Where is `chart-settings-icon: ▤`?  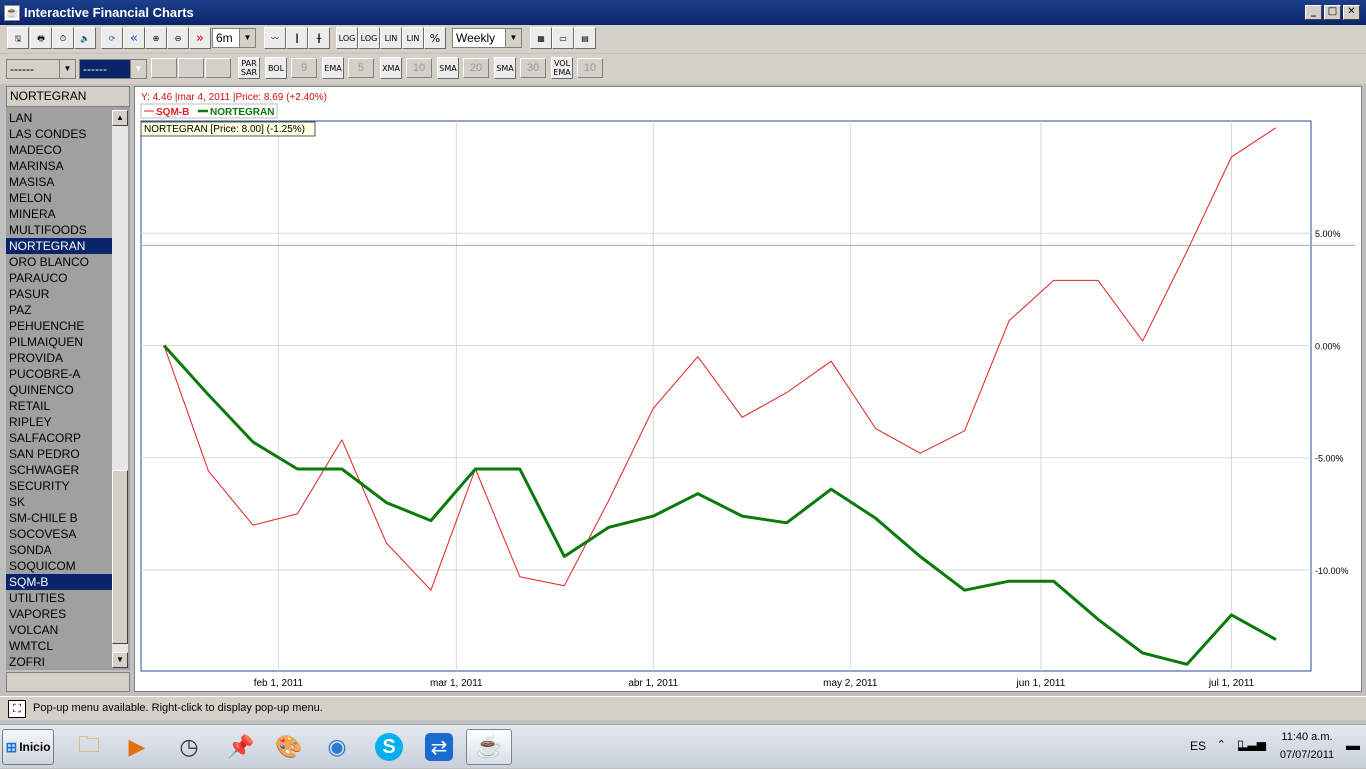 chart-settings-icon: ▤ is located at coordinates (585, 38).